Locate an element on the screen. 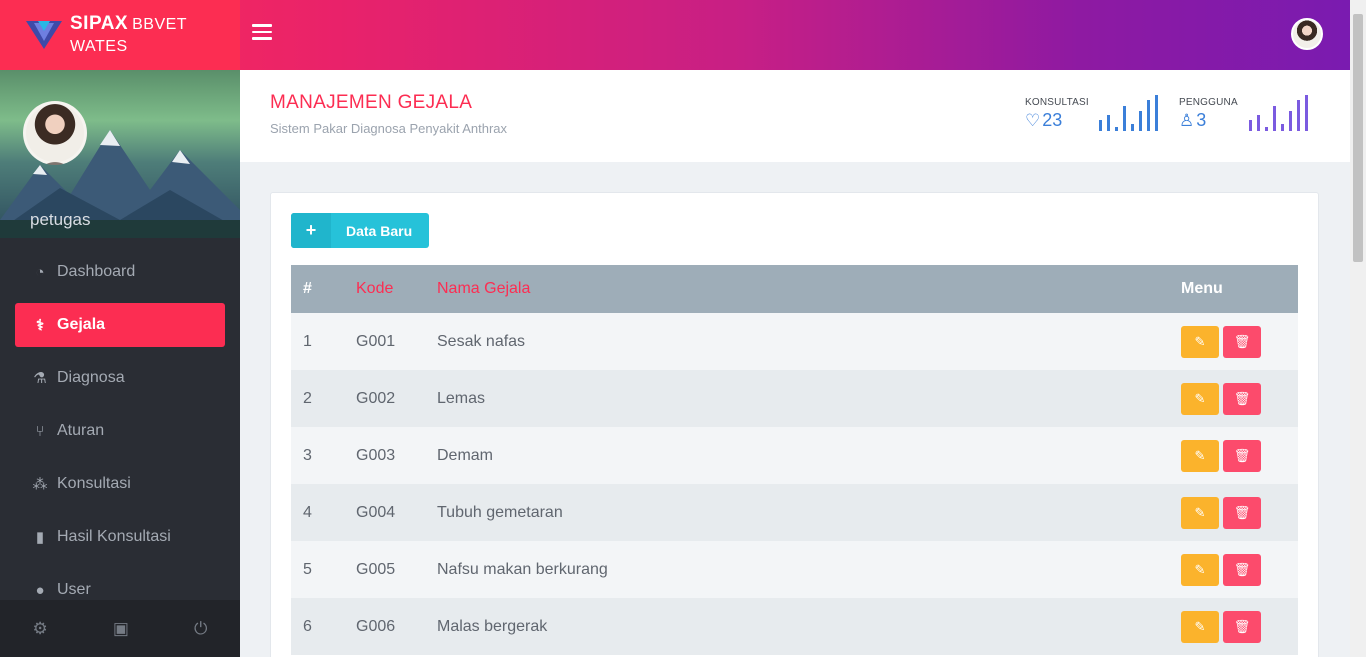 This screenshot has height=657, width=1366. new-data-button: + Data Baru is located at coordinates (360, 230).